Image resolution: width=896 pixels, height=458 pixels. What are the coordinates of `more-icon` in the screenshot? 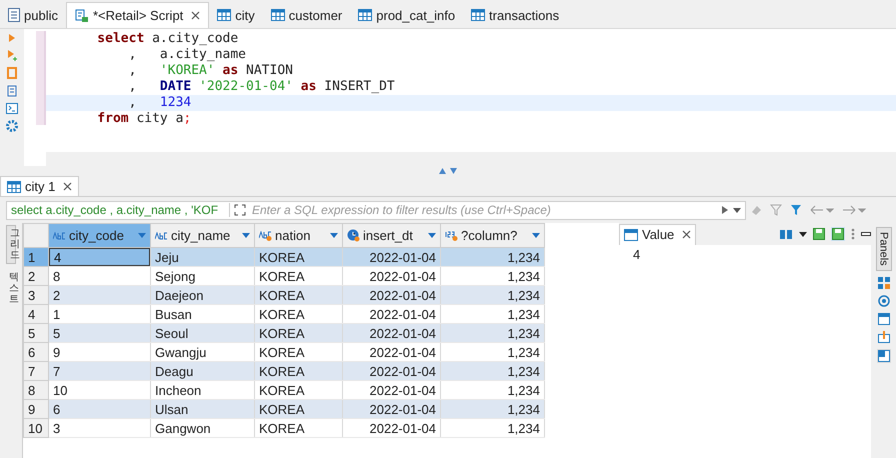 It's located at (853, 234).